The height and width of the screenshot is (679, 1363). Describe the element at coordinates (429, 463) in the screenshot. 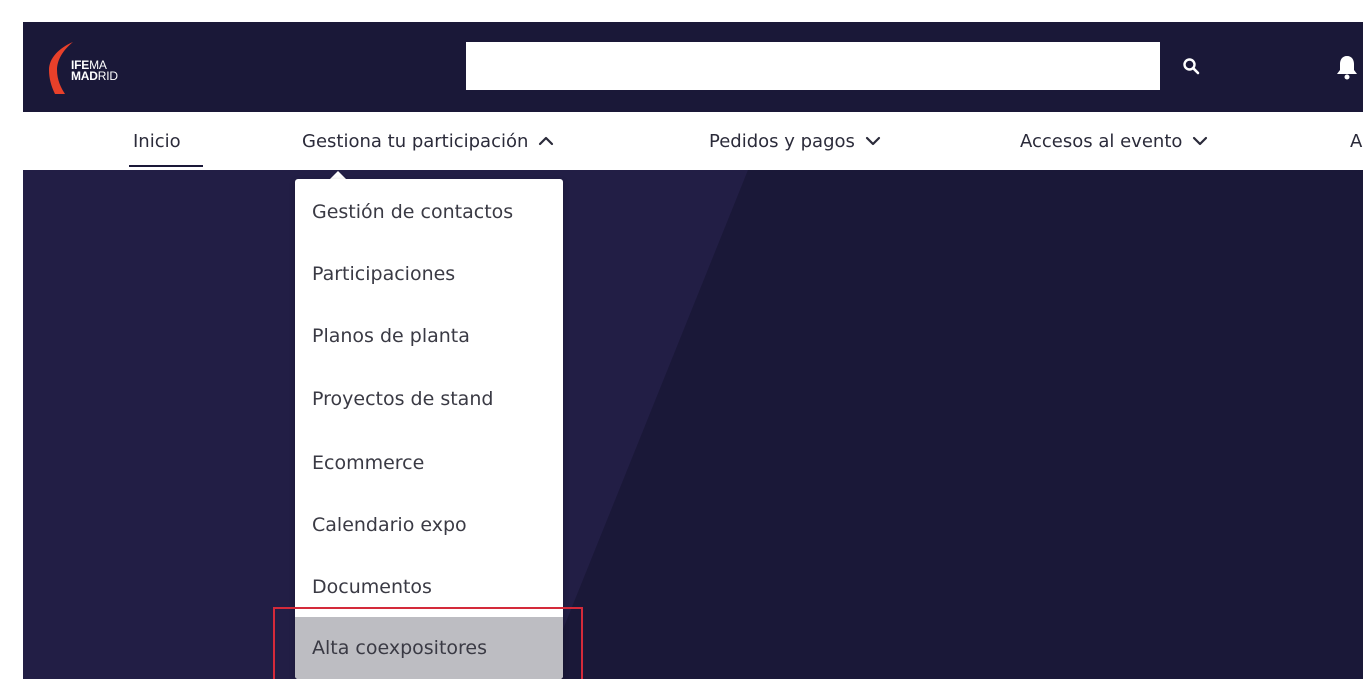

I see `menu-item-ecommerce: Ecommerce` at that location.